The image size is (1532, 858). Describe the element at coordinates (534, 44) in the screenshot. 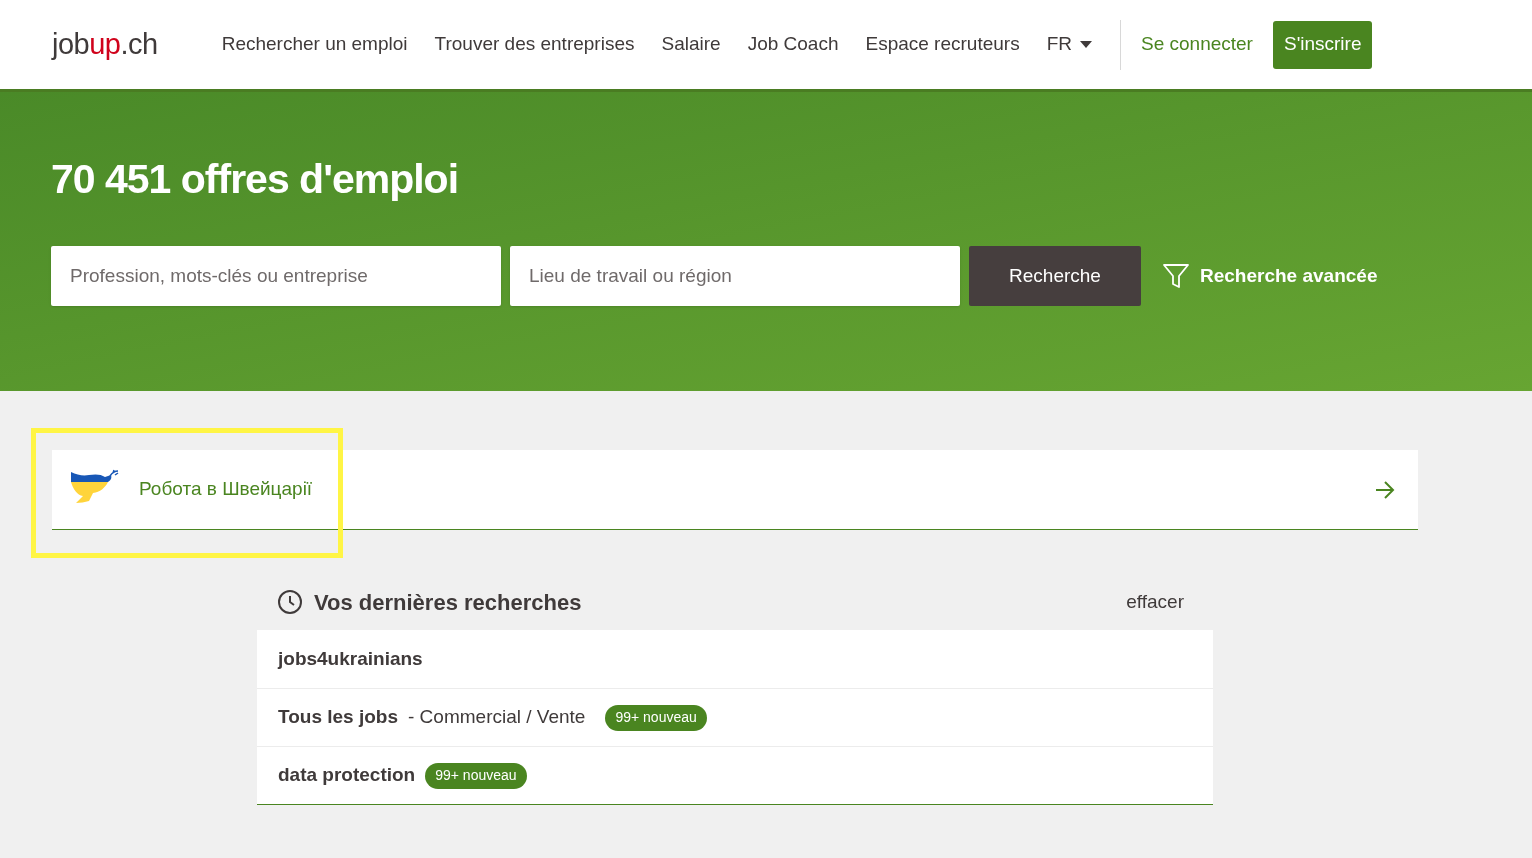

I see `nav-link: Trouver des entreprises` at that location.